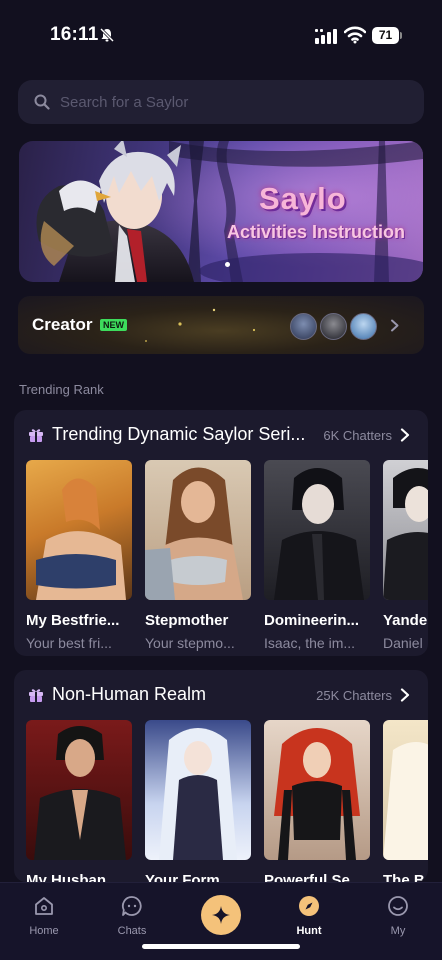 This screenshot has height=960, width=442. Describe the element at coordinates (309, 906) in the screenshot. I see `compass-icon` at that location.